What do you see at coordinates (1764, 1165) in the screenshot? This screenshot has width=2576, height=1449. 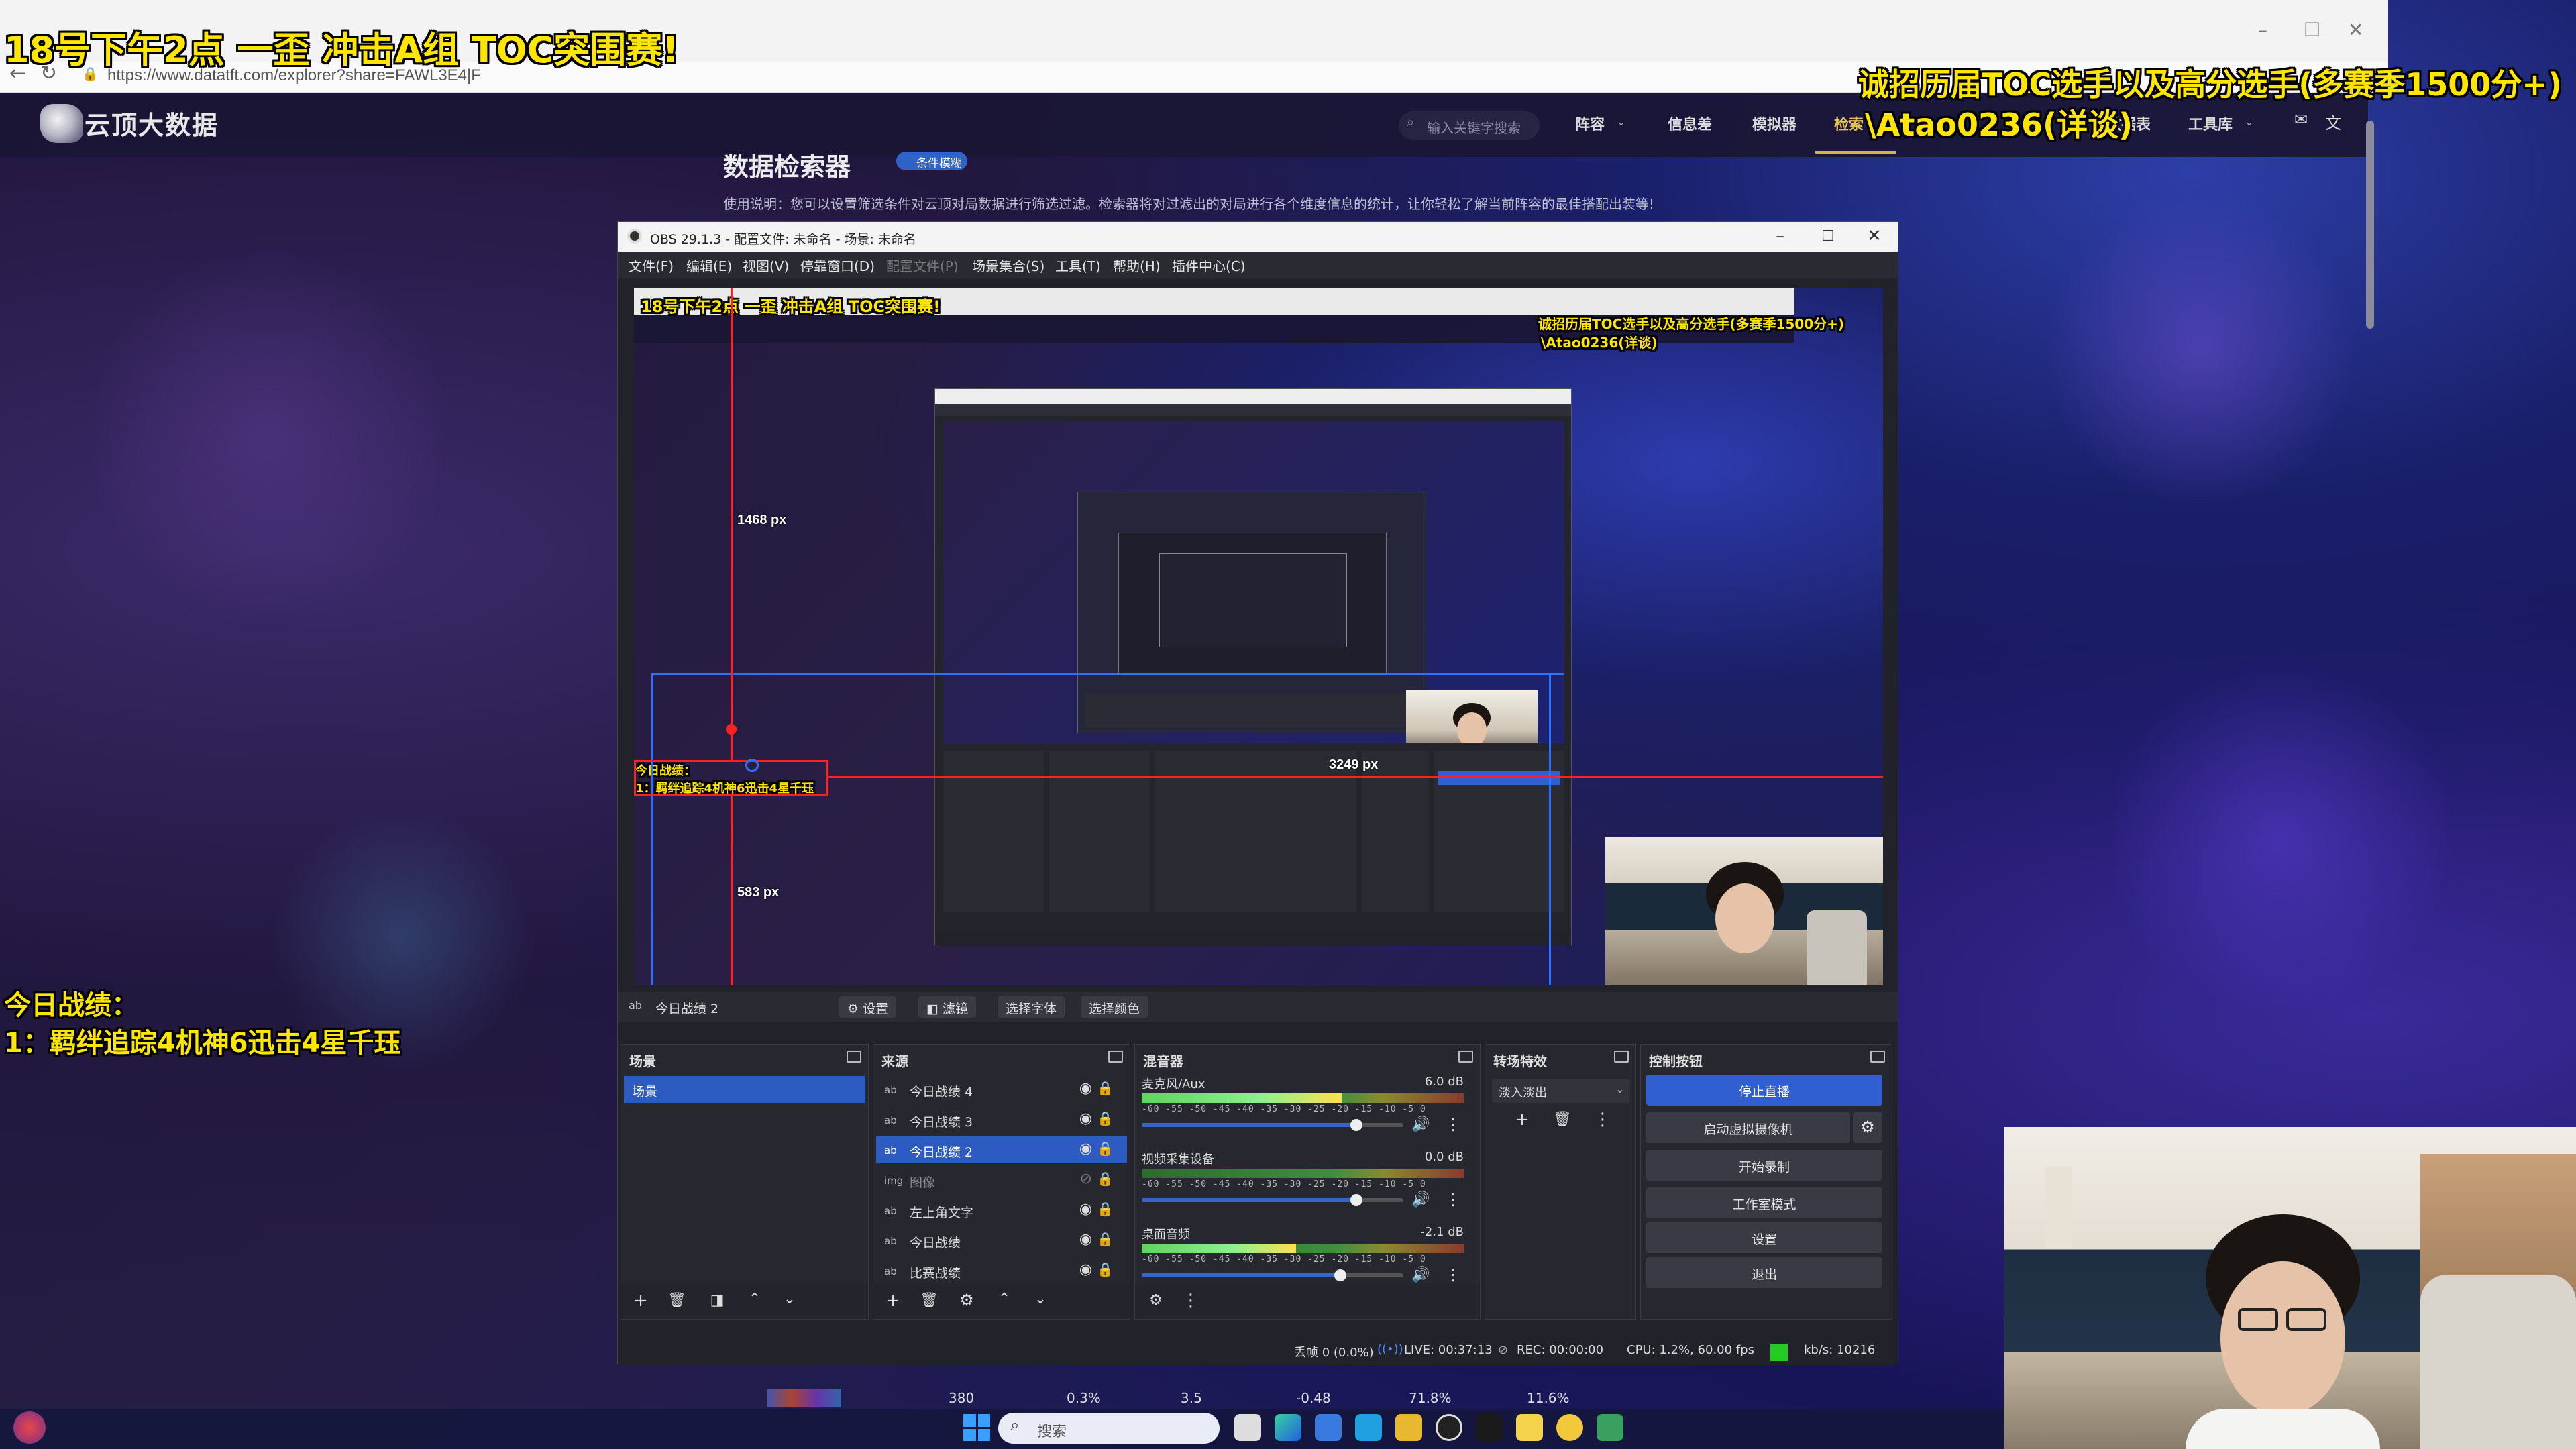 I see `start-recording-button: 开始录制` at bounding box center [1764, 1165].